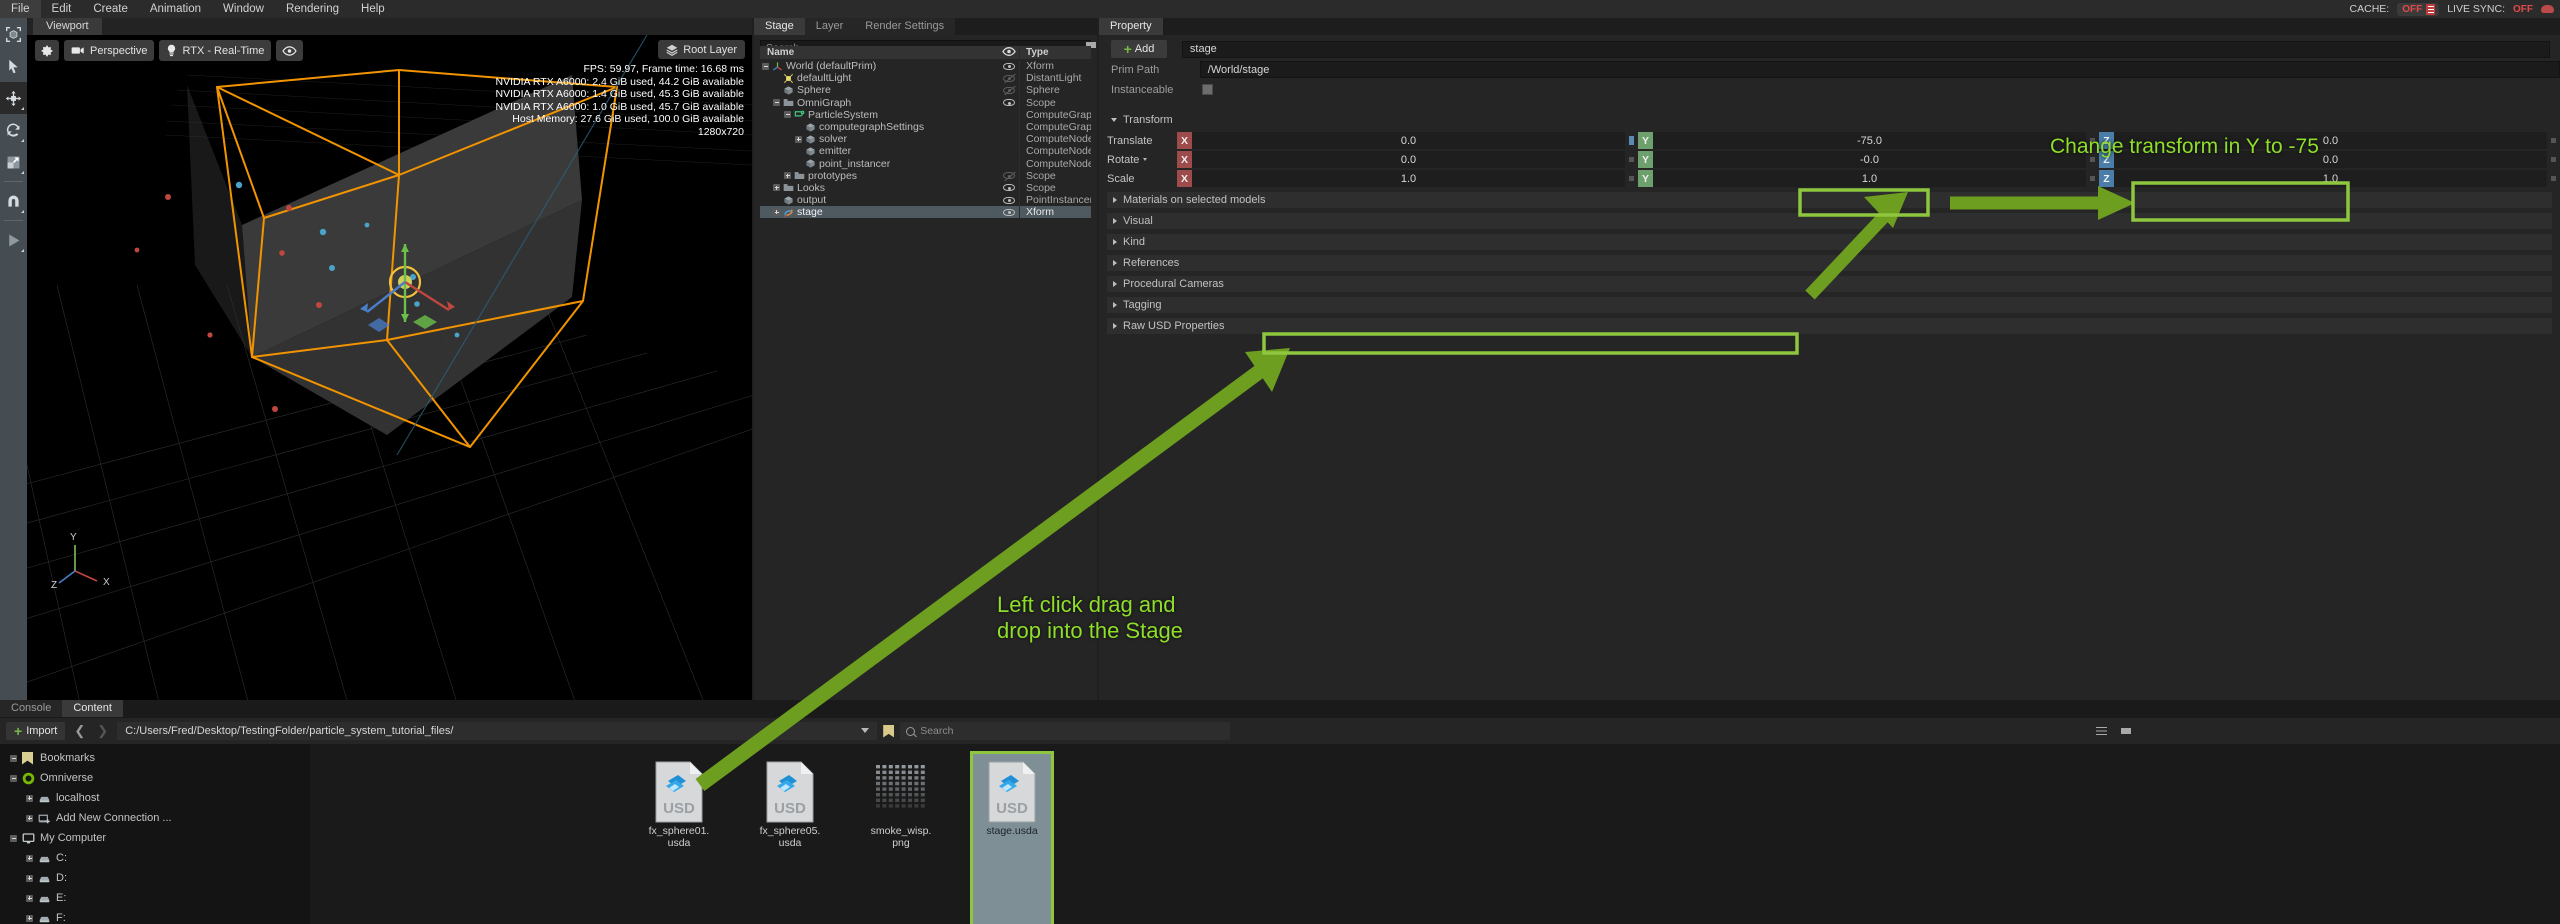 This screenshot has width=2560, height=924. I want to click on play-tool, so click(13, 240).